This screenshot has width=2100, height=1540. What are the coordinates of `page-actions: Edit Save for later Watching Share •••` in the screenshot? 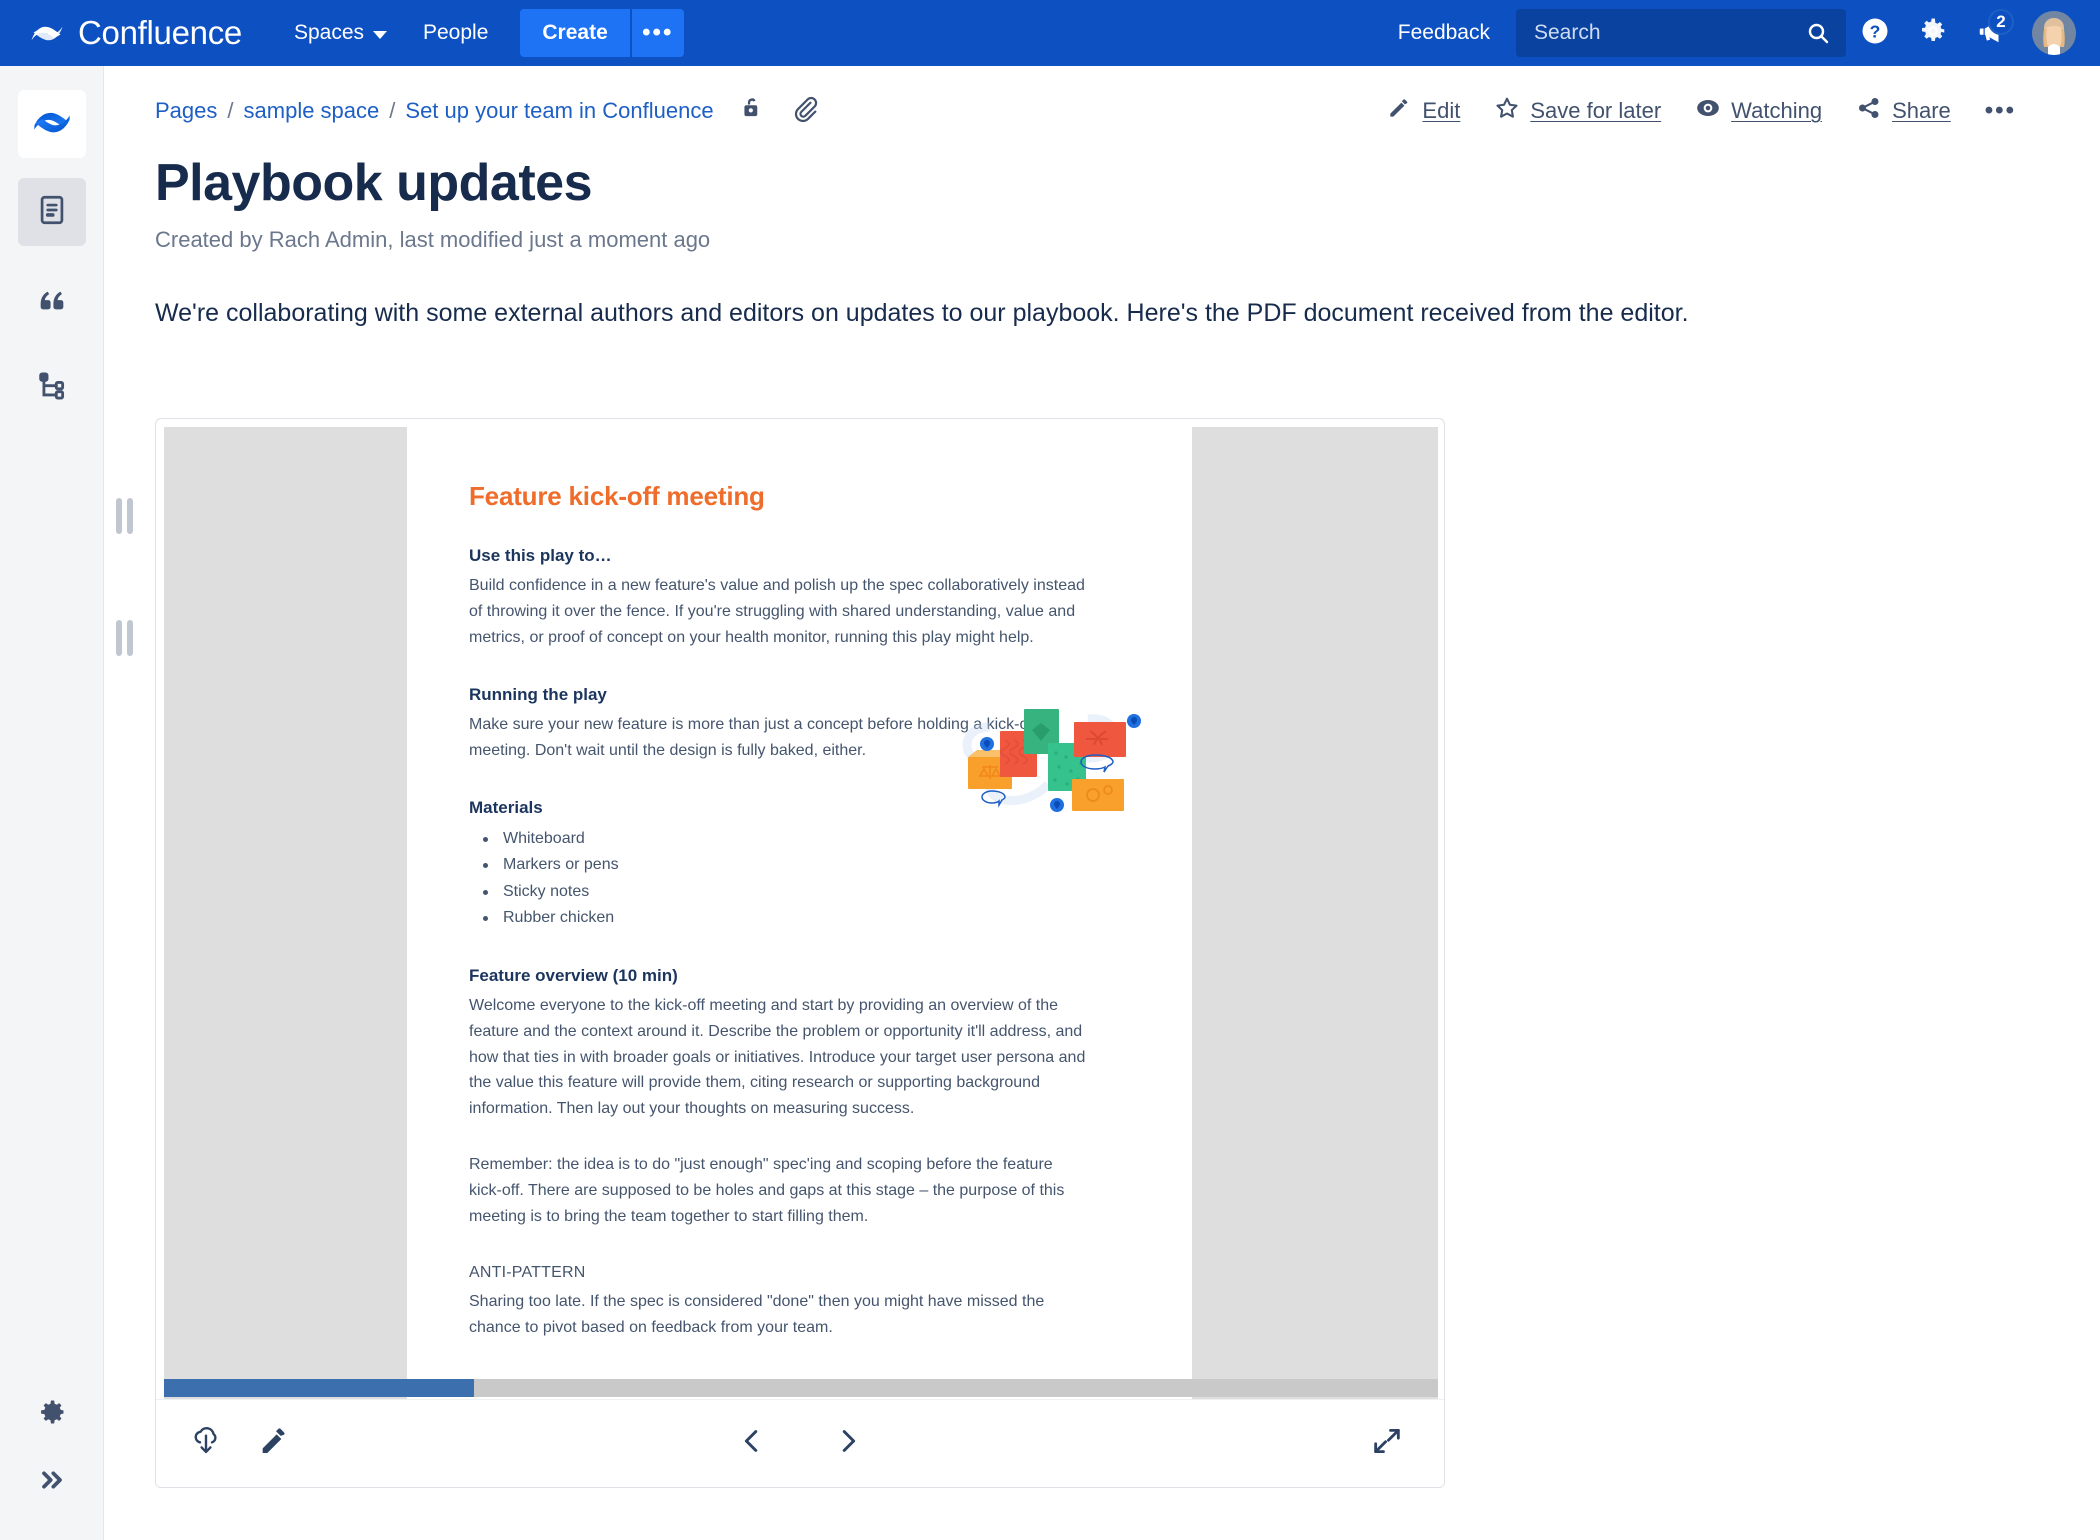 It's located at (1718, 111).